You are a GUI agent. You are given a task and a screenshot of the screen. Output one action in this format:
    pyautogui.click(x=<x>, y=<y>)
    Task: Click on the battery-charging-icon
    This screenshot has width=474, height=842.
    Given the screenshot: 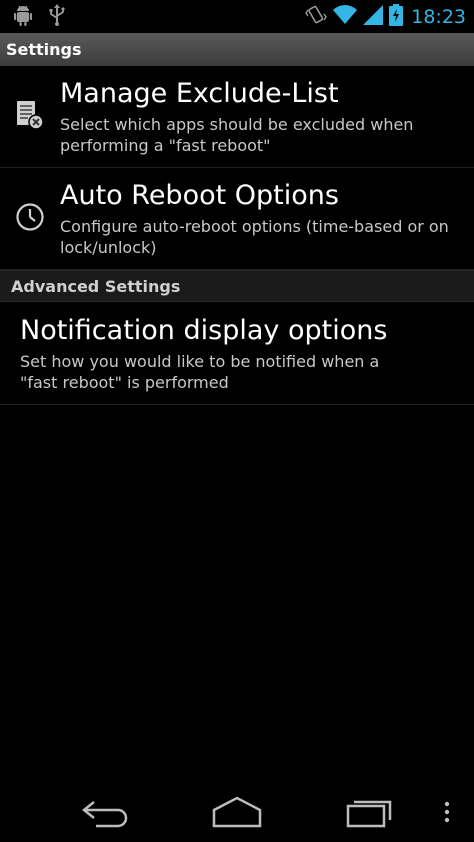 What is the action you would take?
    pyautogui.click(x=396, y=16)
    